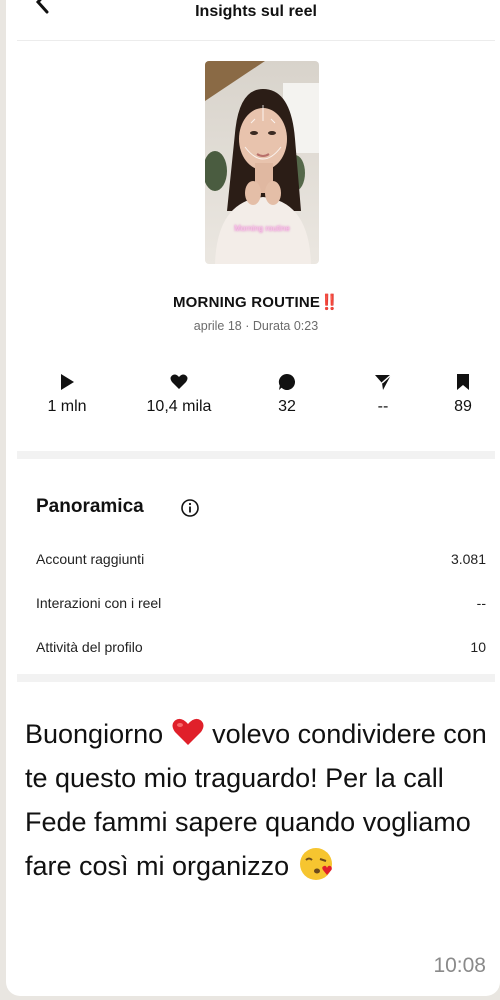 The height and width of the screenshot is (1000, 500). I want to click on info-icon, so click(190, 508).